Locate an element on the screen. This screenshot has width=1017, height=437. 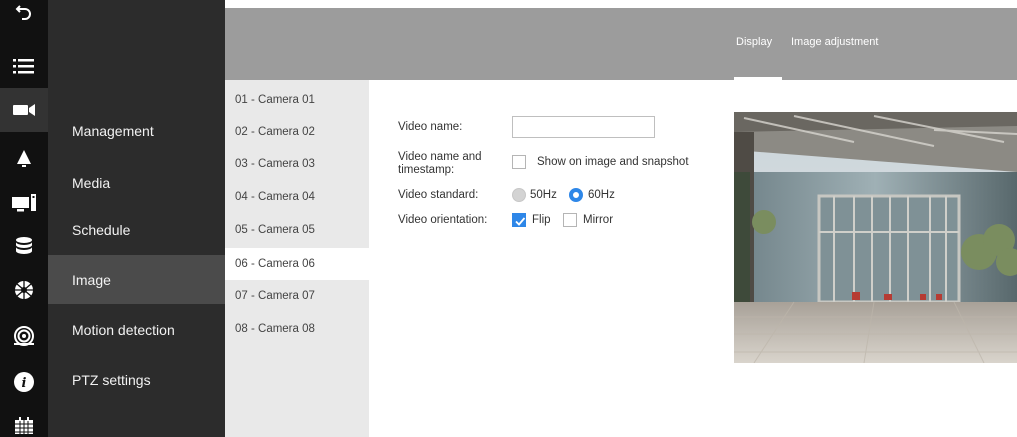
video-name-timestamp-label-line2: timestamp: is located at coordinates (426, 170).